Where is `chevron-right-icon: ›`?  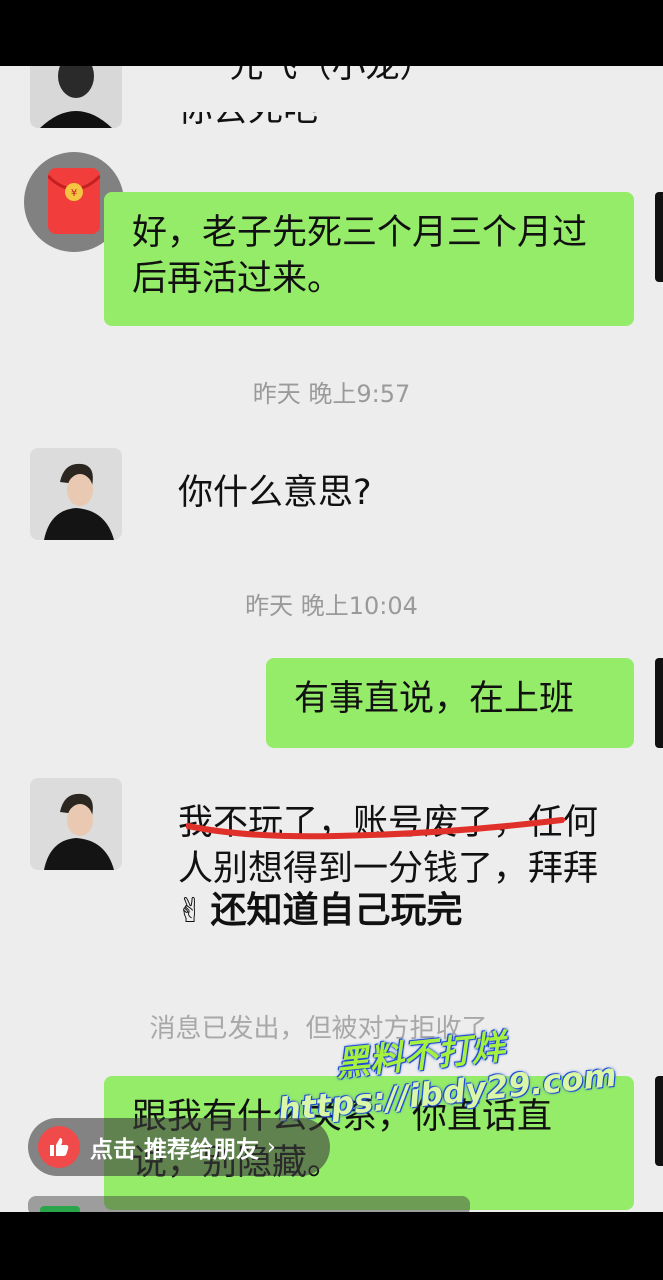 chevron-right-icon: › is located at coordinates (271, 1147).